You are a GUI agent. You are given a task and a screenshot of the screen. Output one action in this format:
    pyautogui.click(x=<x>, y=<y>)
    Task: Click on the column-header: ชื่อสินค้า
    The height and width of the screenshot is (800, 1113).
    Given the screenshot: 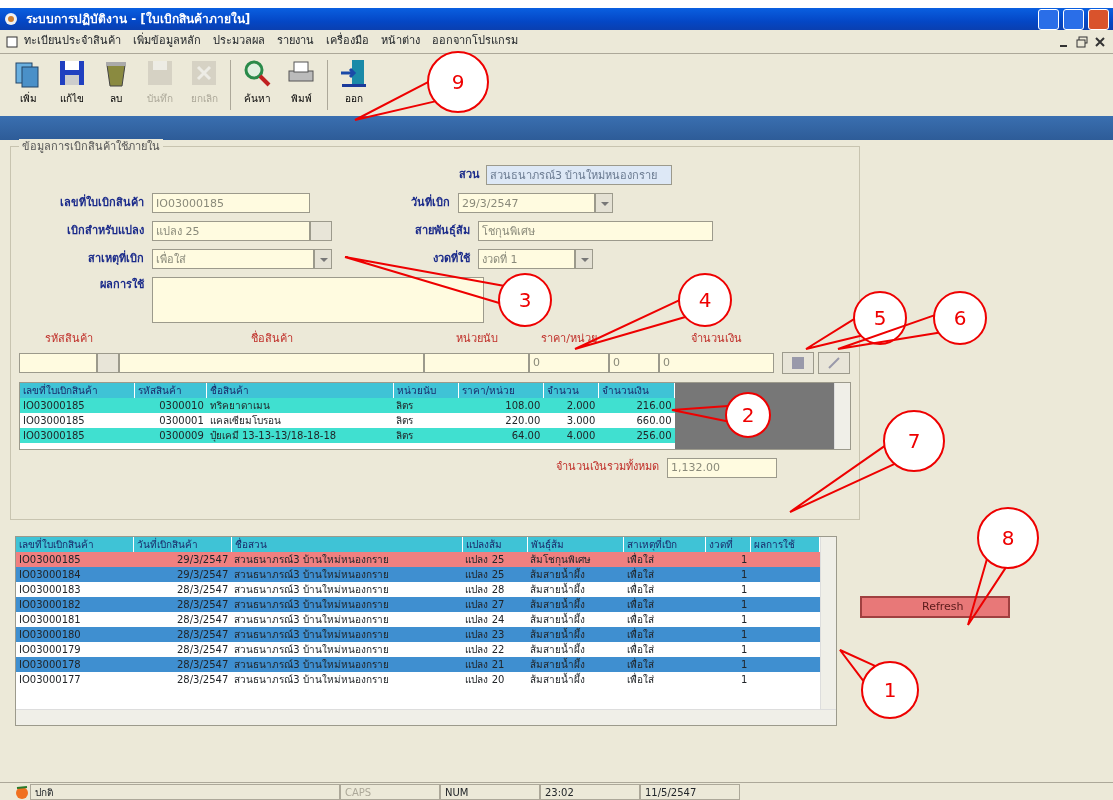 What is the action you would take?
    pyautogui.click(x=300, y=390)
    